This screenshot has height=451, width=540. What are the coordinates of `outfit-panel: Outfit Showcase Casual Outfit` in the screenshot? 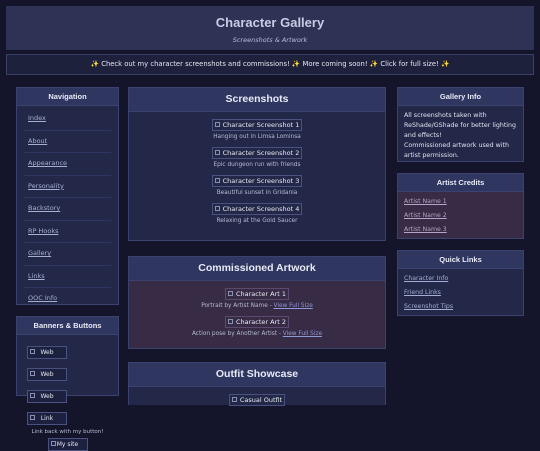 It's located at (257, 384).